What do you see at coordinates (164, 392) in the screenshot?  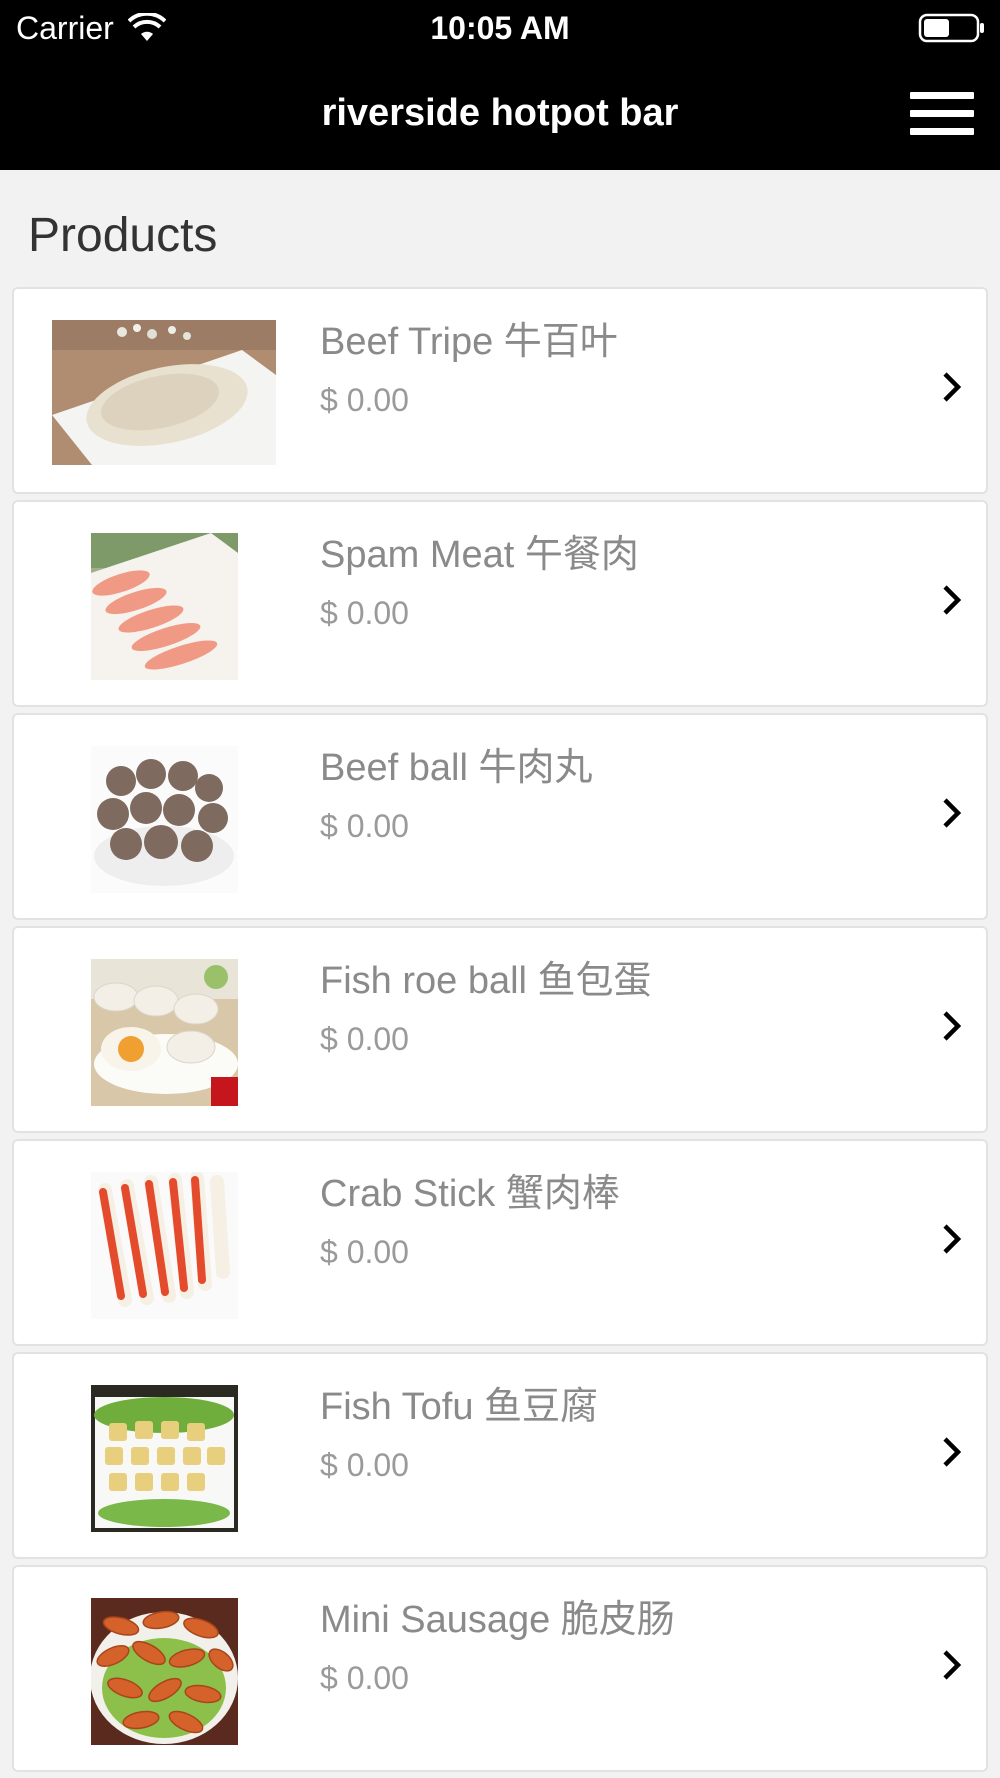 I see `beef-tripe-photo` at bounding box center [164, 392].